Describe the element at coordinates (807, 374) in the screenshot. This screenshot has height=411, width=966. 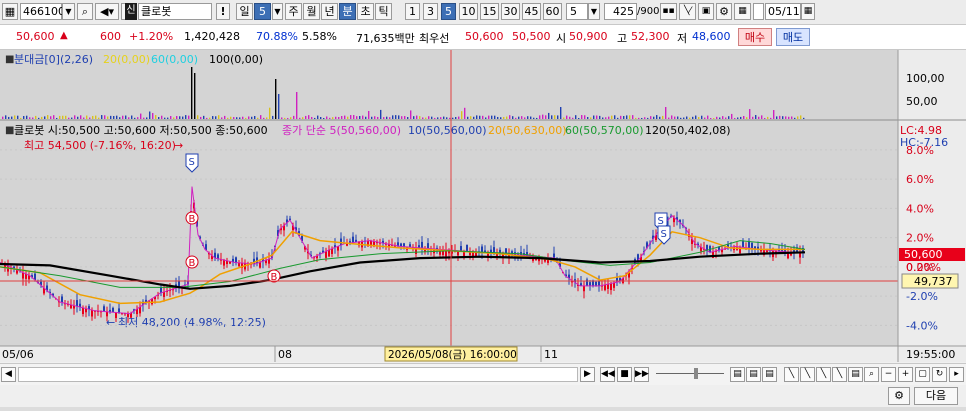
I see `draw-tool-icon-2: ╲` at that location.